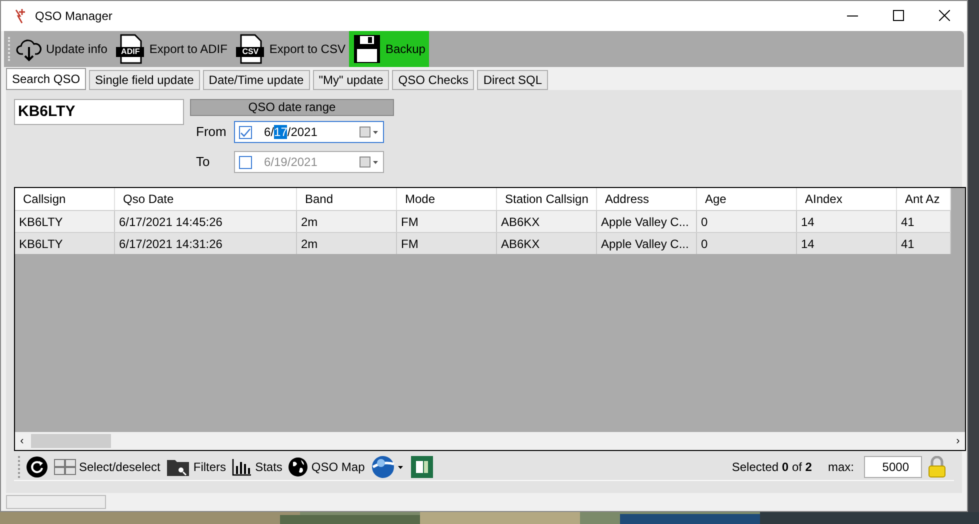 The image size is (979, 524). Describe the element at coordinates (291, 133) in the screenshot. I see `date-value: 6/17/2021` at that location.